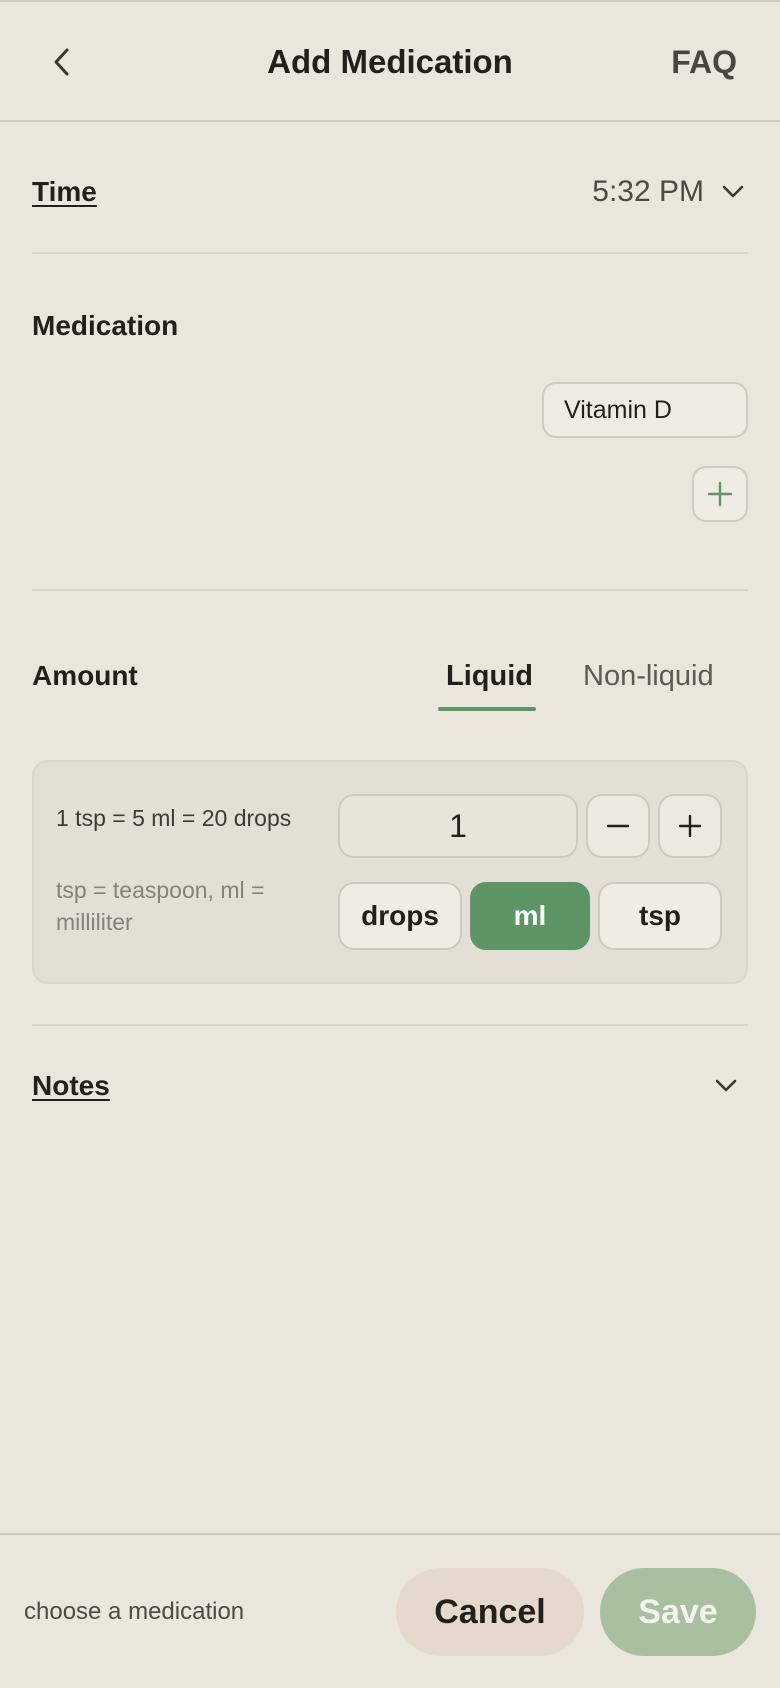 The image size is (780, 1688). Describe the element at coordinates (71, 1086) in the screenshot. I see `notes-label: Notes` at that location.